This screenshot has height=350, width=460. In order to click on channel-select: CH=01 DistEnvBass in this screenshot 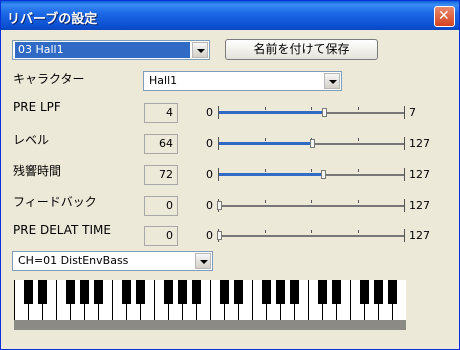, I will do `click(112, 261)`.